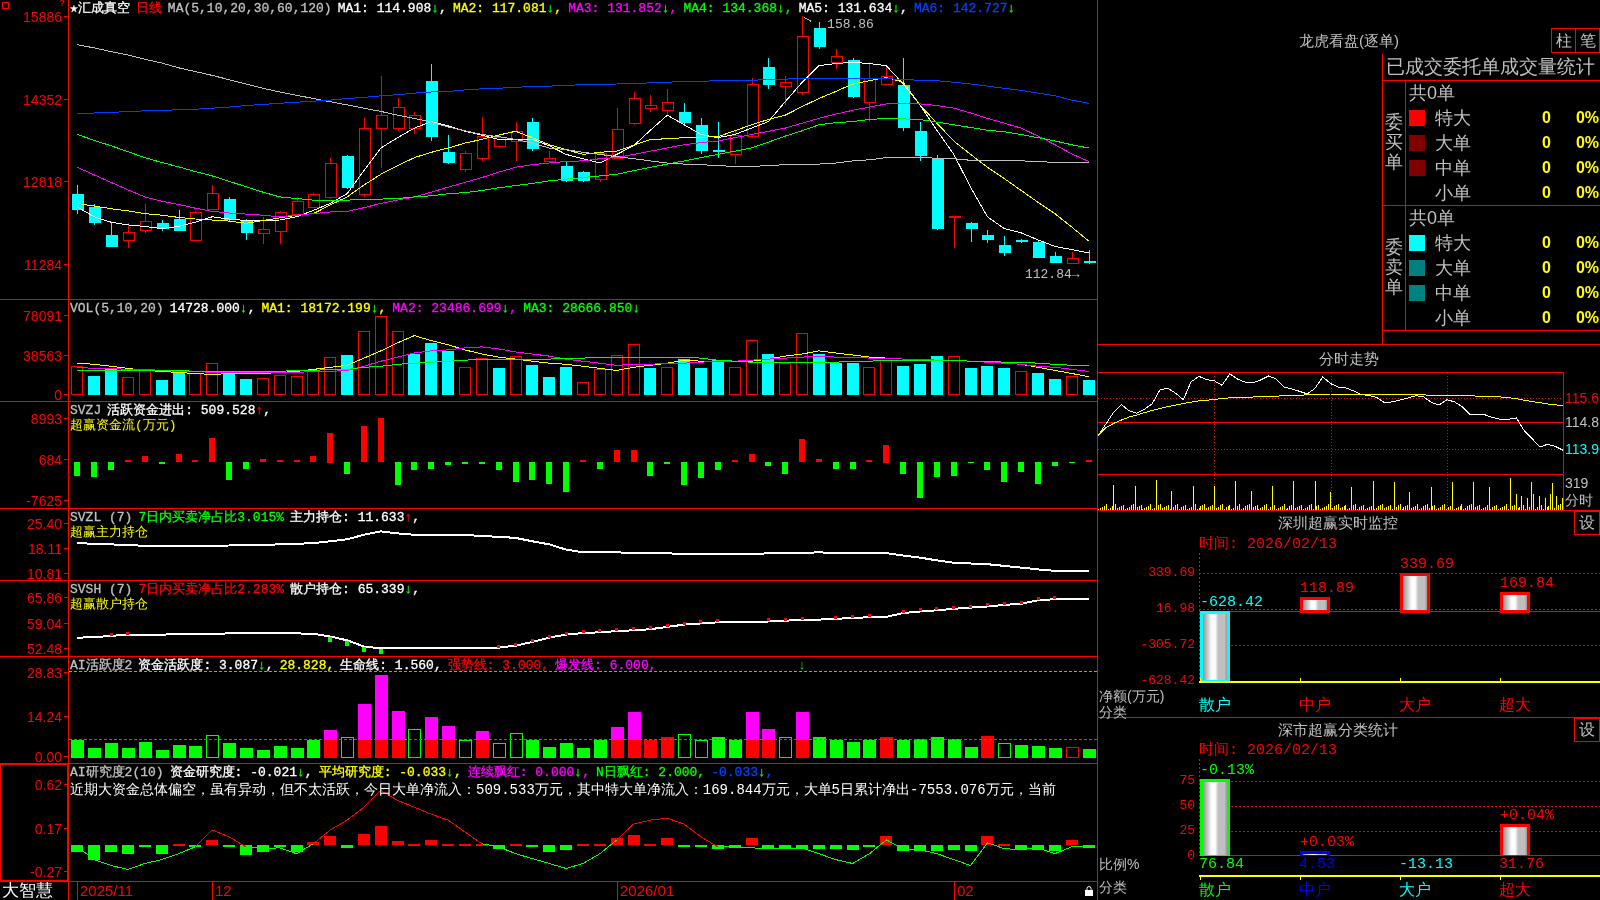 This screenshot has height=900, width=1600. What do you see at coordinates (1315, 890) in the screenshot?
I see `category-label: 中户` at bounding box center [1315, 890].